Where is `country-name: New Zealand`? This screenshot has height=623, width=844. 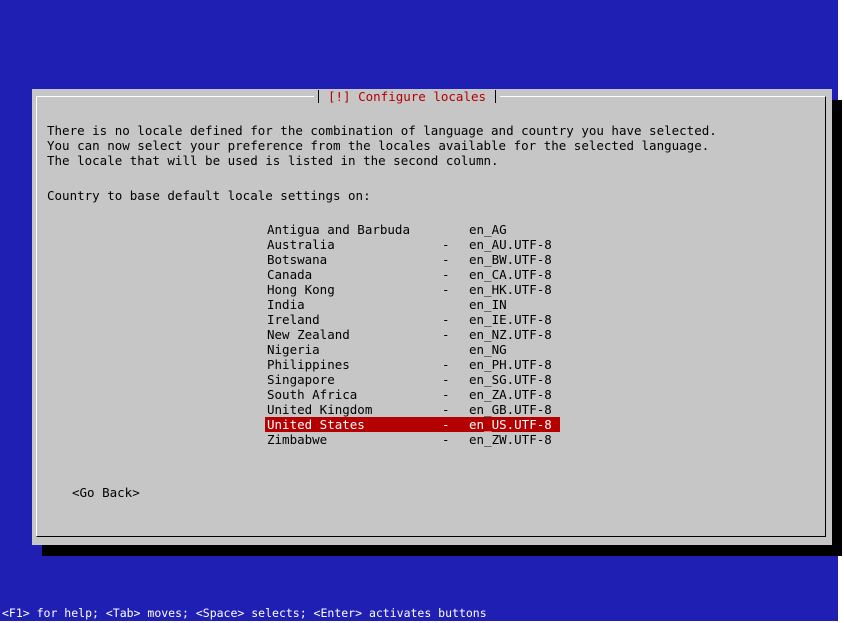
country-name: New Zealand is located at coordinates (308, 334).